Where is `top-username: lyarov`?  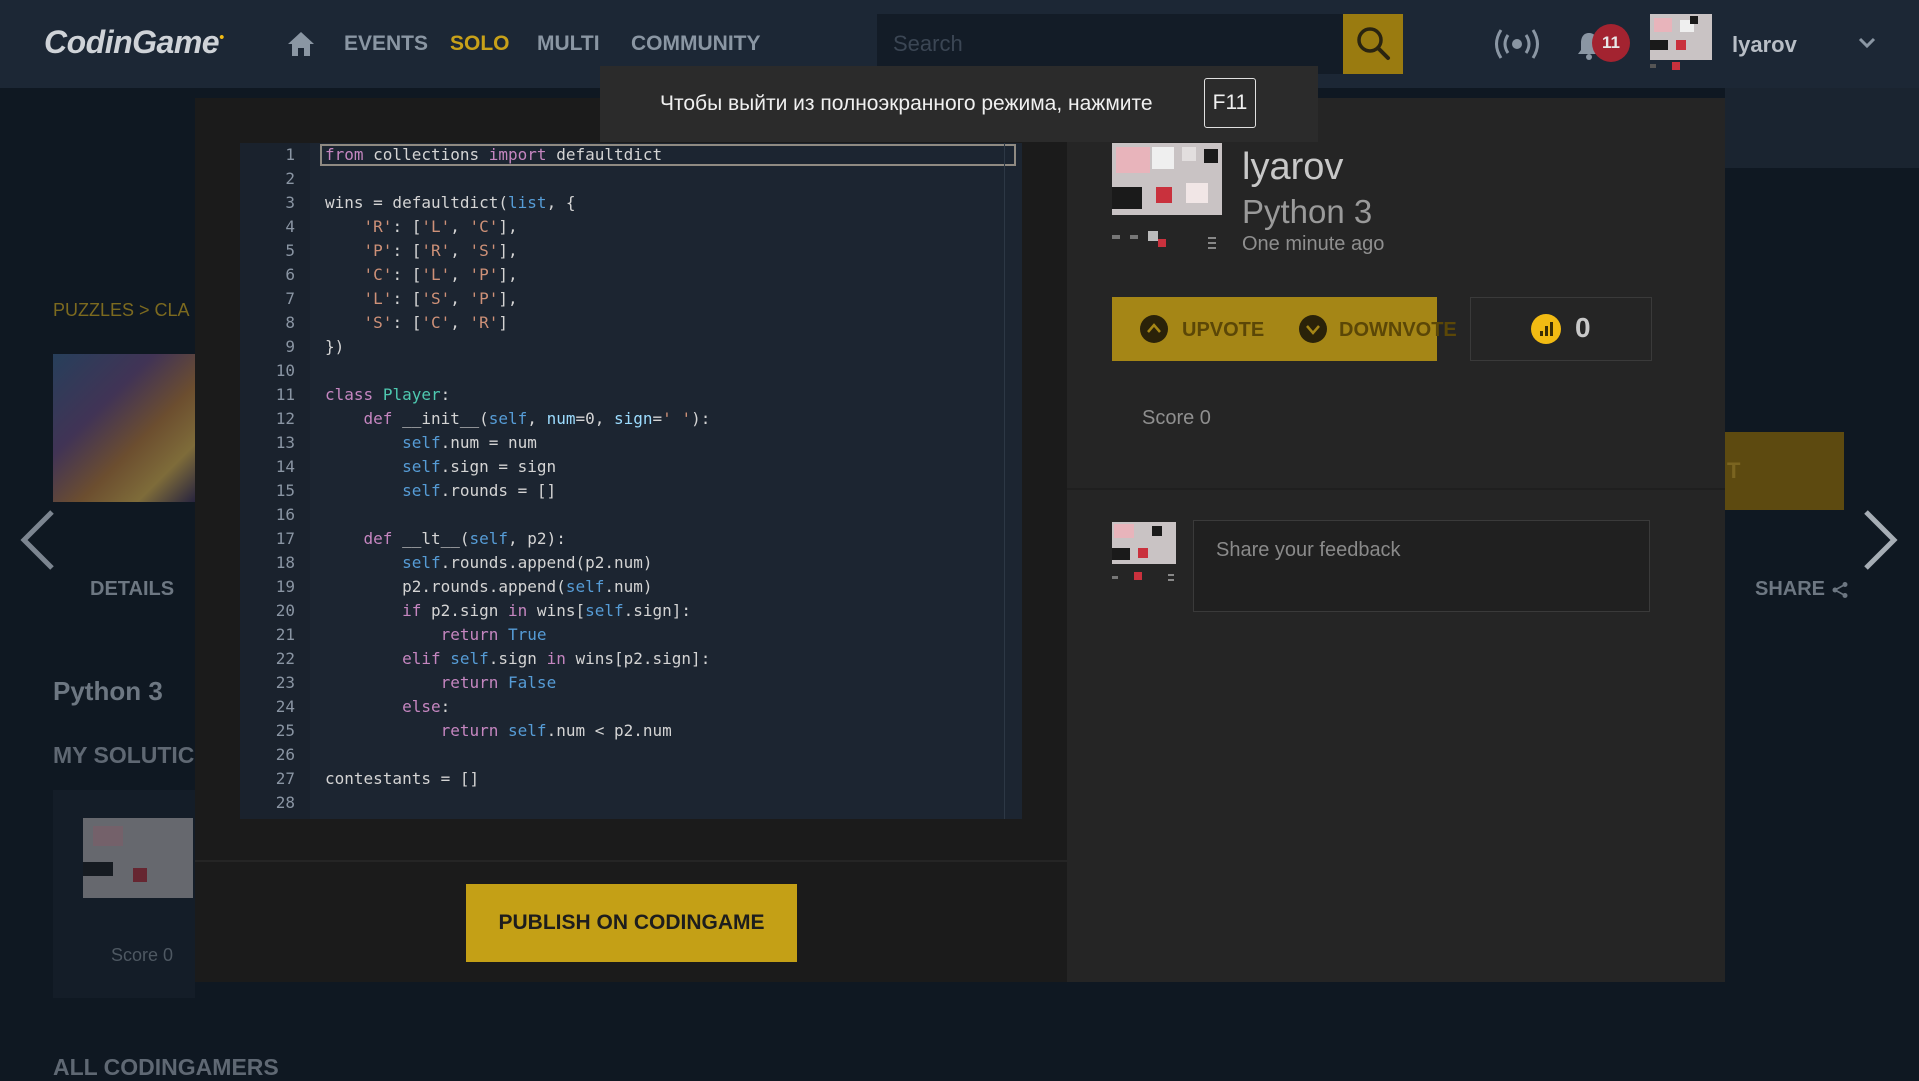 top-username: lyarov is located at coordinates (1764, 45).